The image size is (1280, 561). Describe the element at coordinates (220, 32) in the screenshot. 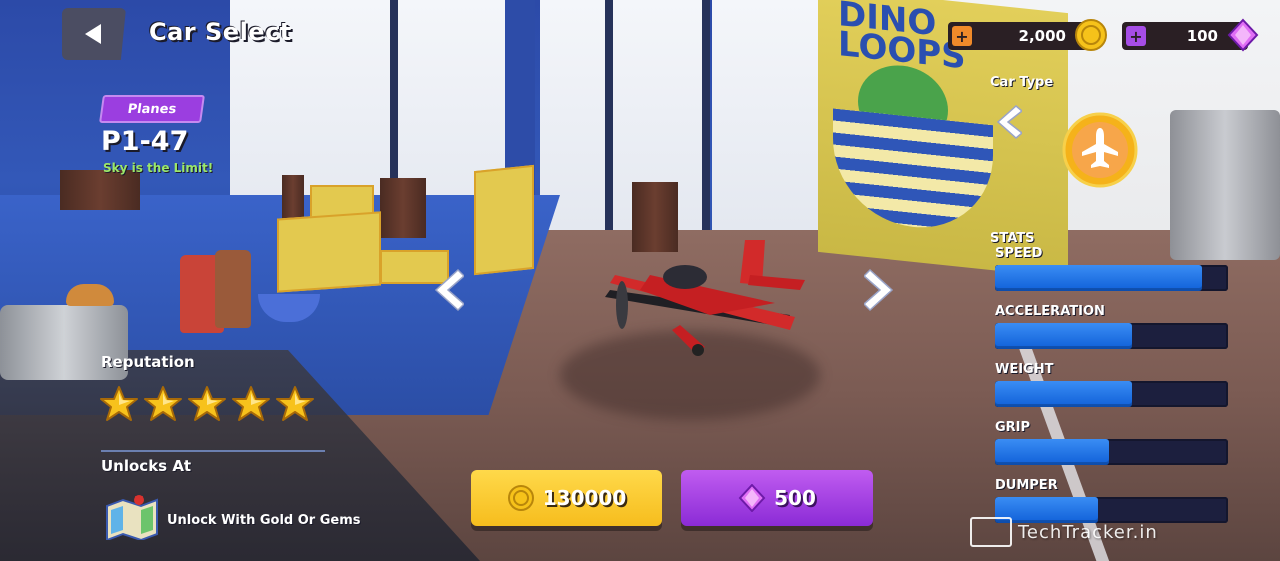

I see `page-title: Car Select` at that location.